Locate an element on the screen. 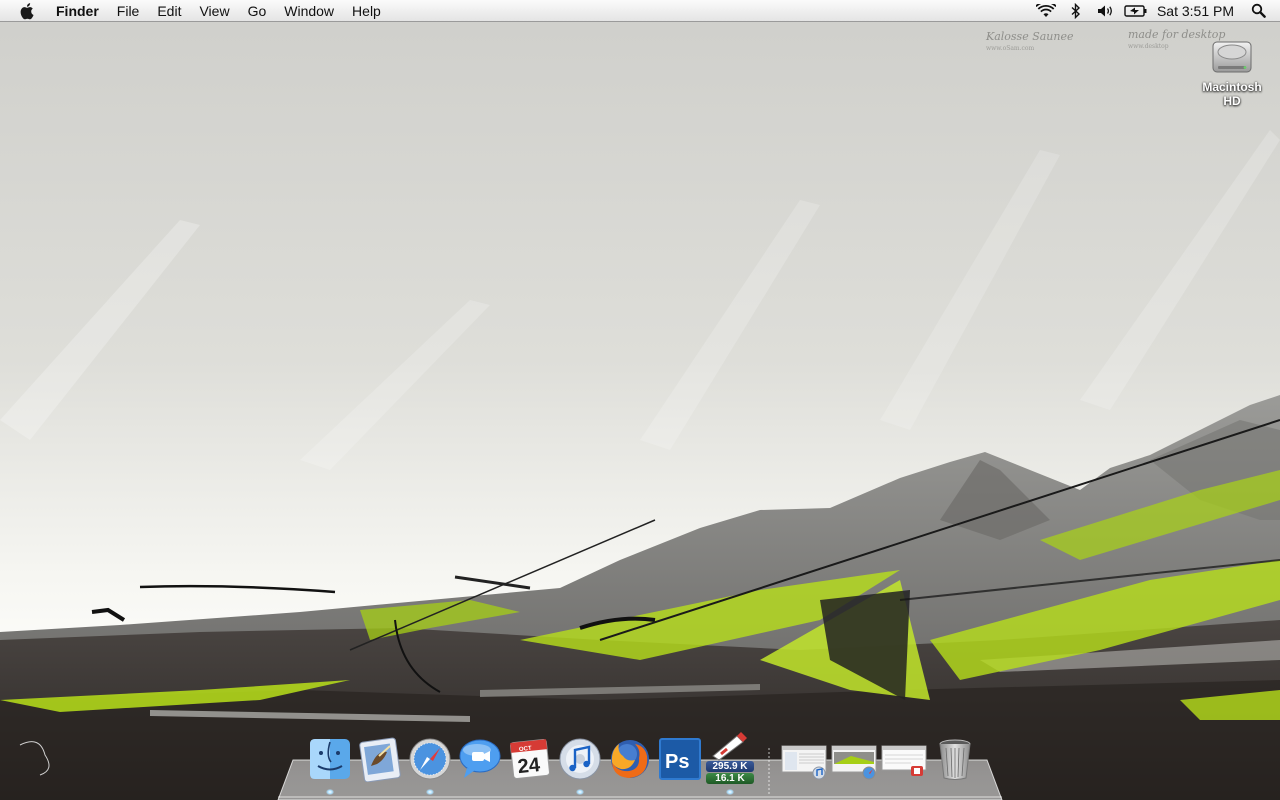 The height and width of the screenshot is (800, 1280). menu-extras: Sat 3:51 PM is located at coordinates (1155, 11).